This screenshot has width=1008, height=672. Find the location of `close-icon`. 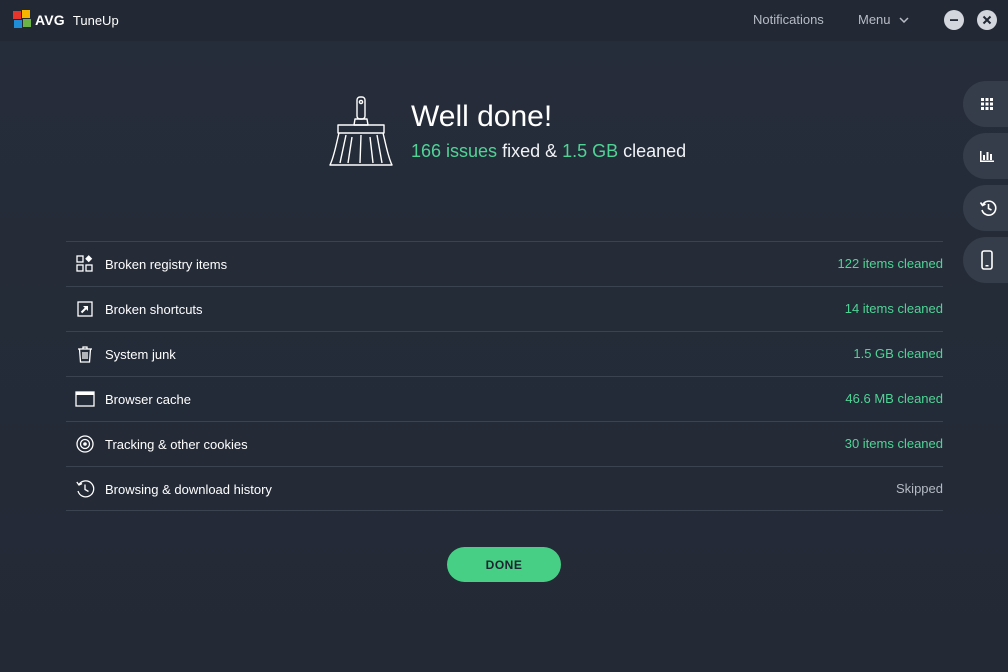

close-icon is located at coordinates (987, 20).